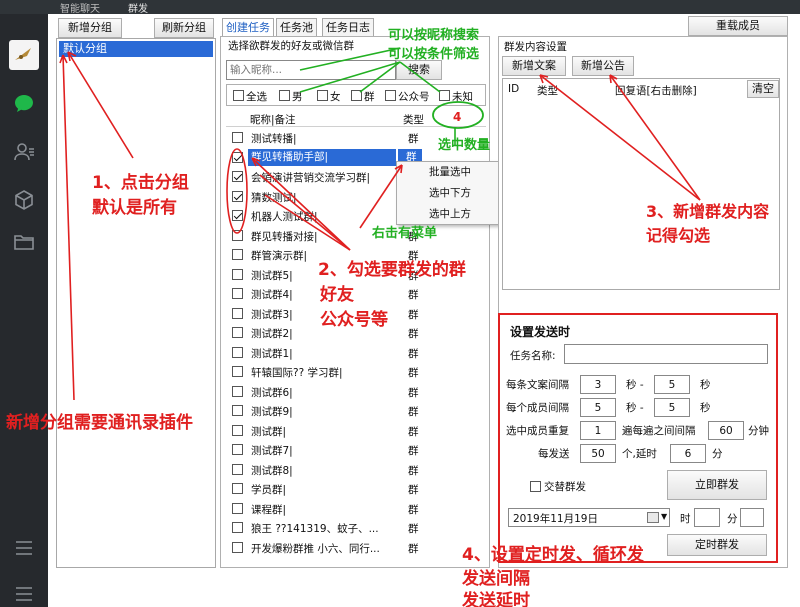 Image resolution: width=800 pixels, height=607 pixels. What do you see at coordinates (140, 183) in the screenshot?
I see `annotation-1-line1: 1、点击分组` at bounding box center [140, 183].